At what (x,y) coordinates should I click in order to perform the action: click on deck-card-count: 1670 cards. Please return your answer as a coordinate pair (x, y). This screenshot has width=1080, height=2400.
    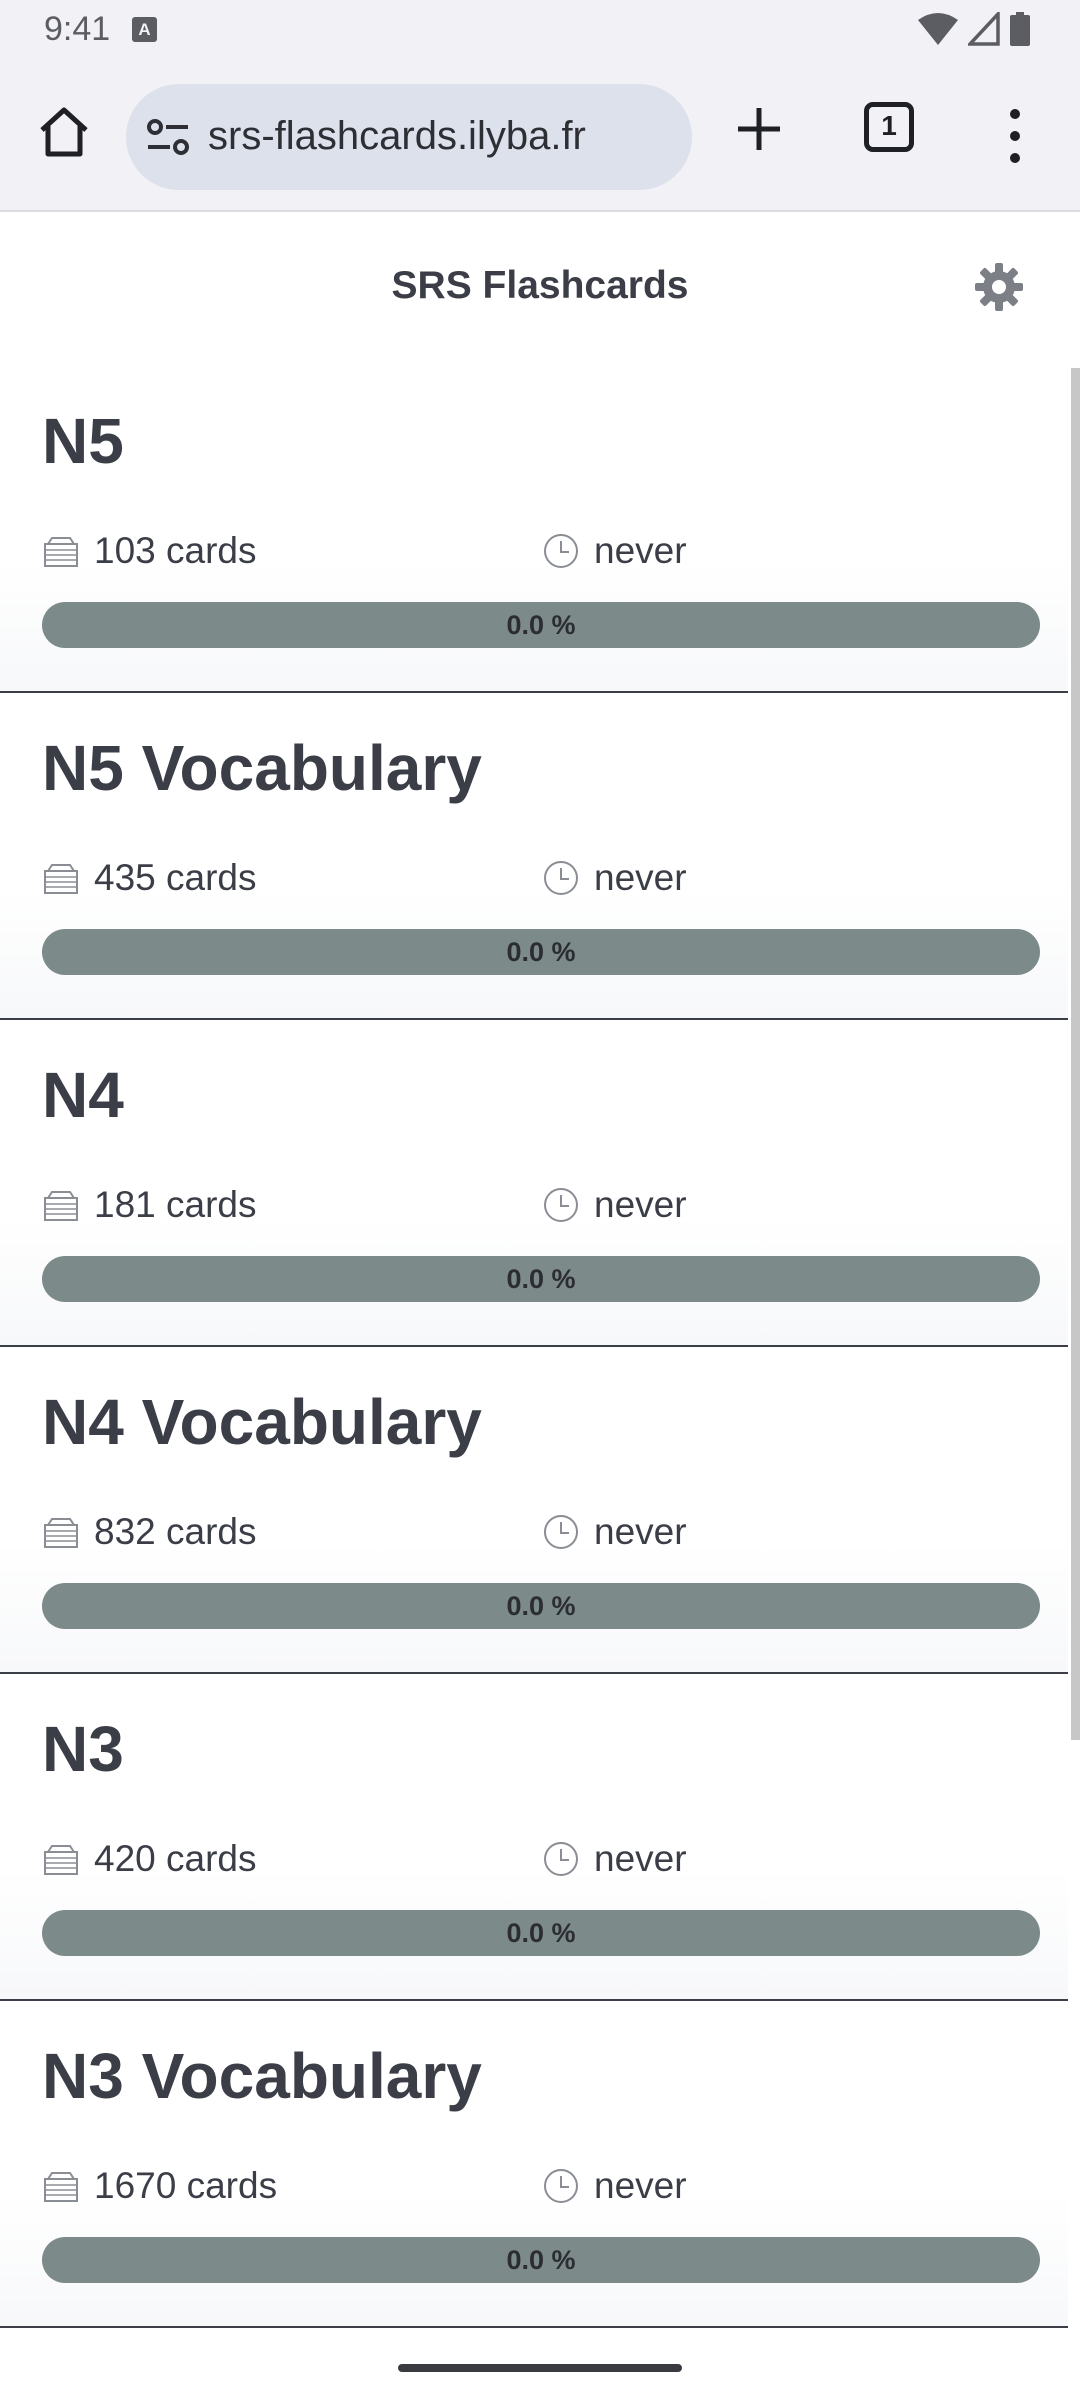
    Looking at the image, I should click on (159, 2186).